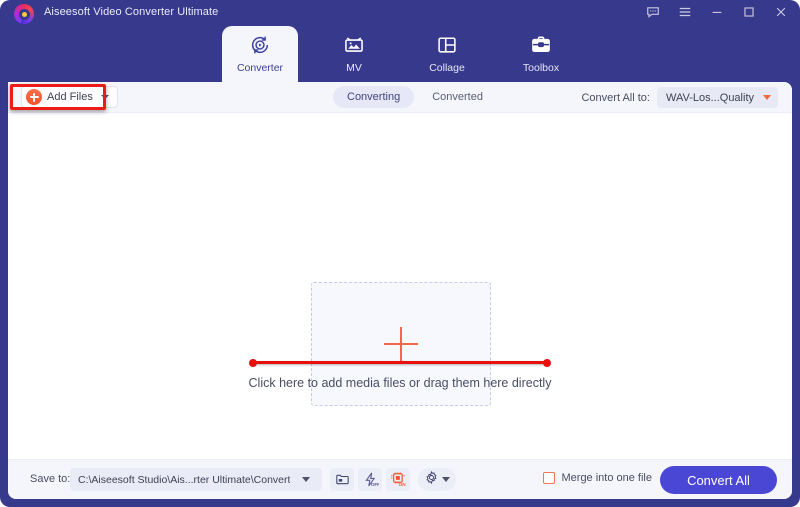 This screenshot has width=800, height=507. Describe the element at coordinates (547, 362) in the screenshot. I see `annotation-dot-right` at that location.